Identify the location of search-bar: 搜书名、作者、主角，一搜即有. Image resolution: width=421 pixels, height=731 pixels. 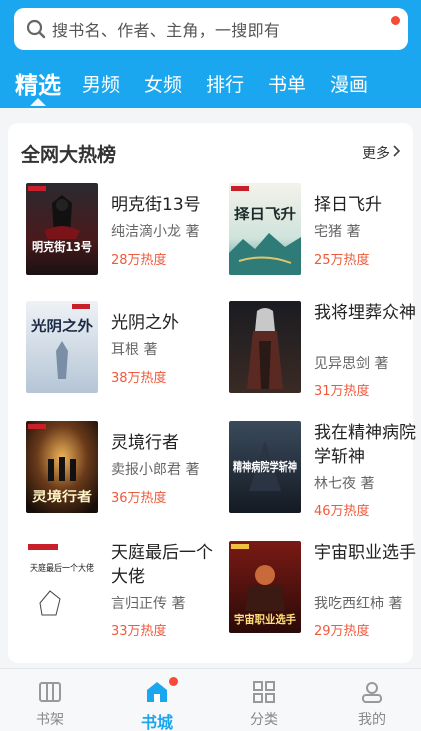
(211, 29).